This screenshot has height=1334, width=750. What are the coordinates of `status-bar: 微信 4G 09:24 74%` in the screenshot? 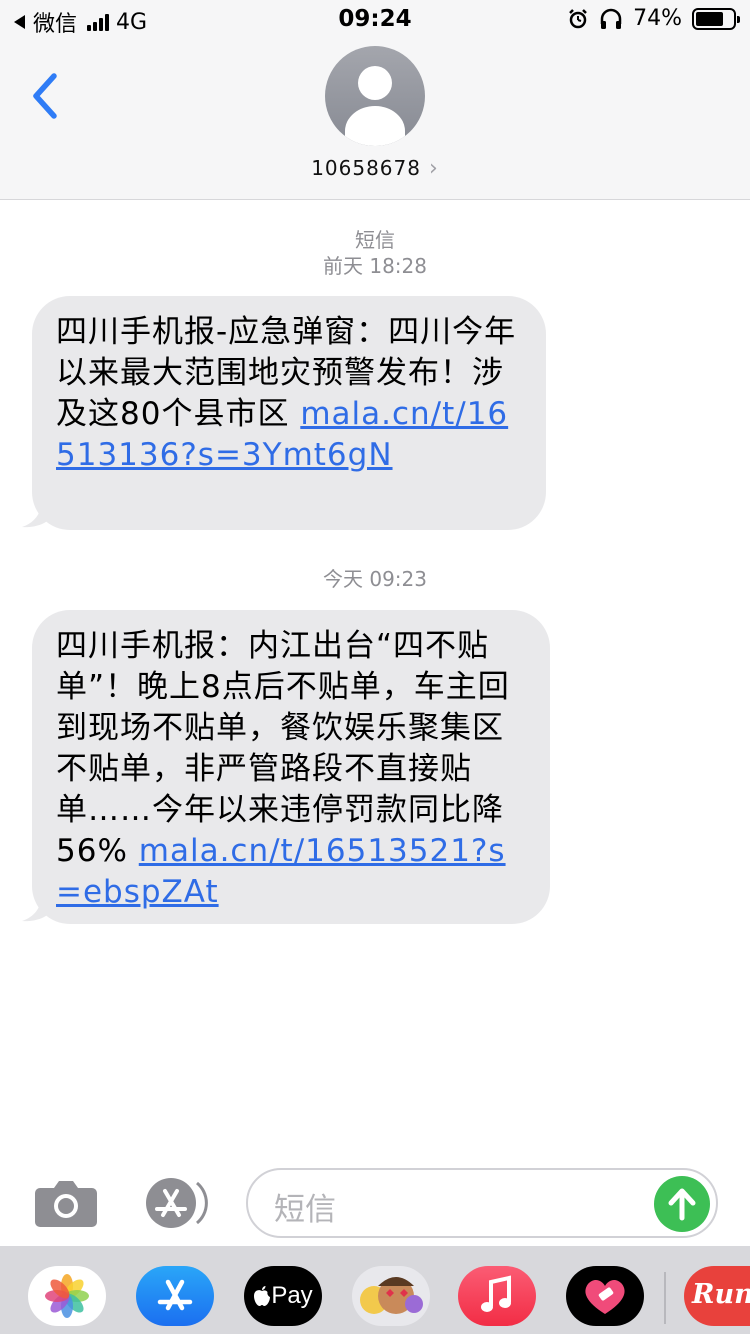 It's located at (375, 20).